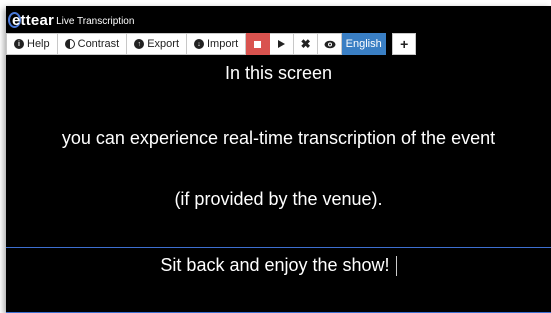  Describe the element at coordinates (278, 73) in the screenshot. I see `transcript-line: In this screen` at that location.